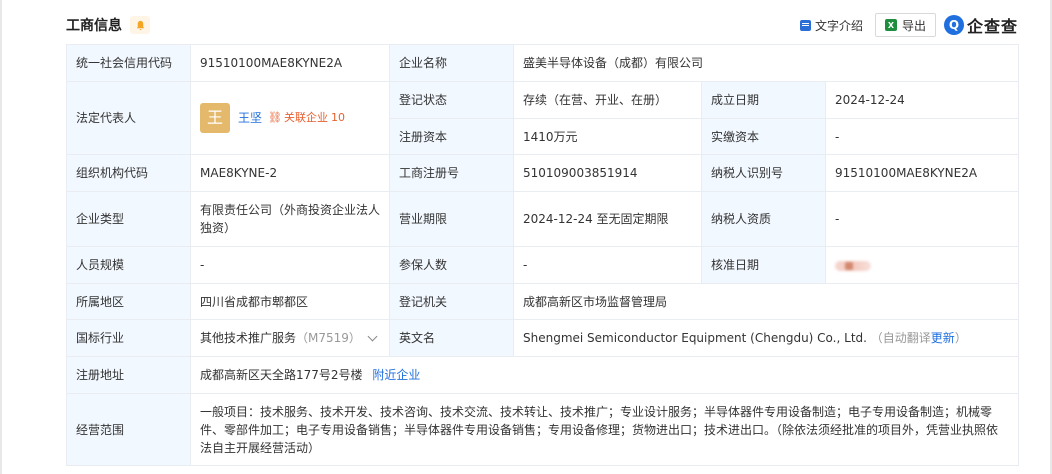  Describe the element at coordinates (763, 136) in the screenshot. I see `paid-capital-label: 实缴资本` at that location.